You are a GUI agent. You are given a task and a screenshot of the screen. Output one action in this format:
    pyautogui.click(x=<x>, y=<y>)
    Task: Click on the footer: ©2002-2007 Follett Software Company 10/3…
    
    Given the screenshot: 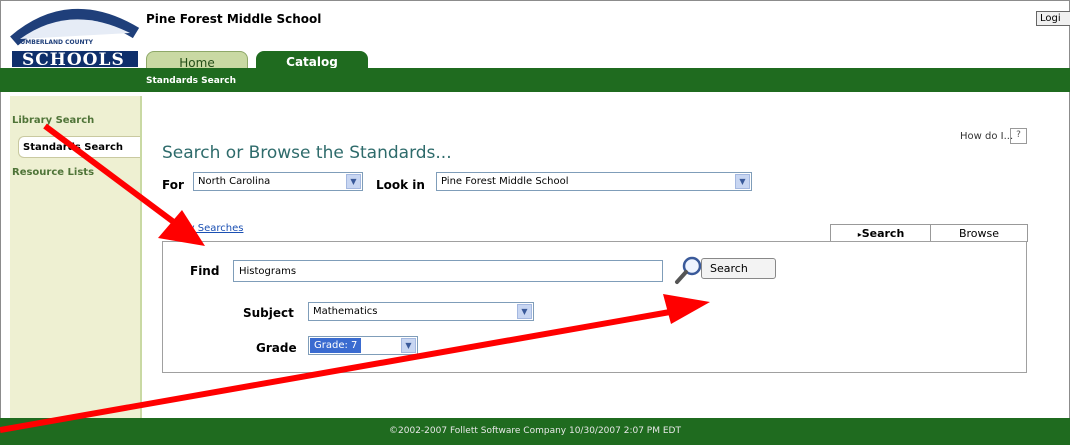 What is the action you would take?
    pyautogui.click(x=535, y=431)
    